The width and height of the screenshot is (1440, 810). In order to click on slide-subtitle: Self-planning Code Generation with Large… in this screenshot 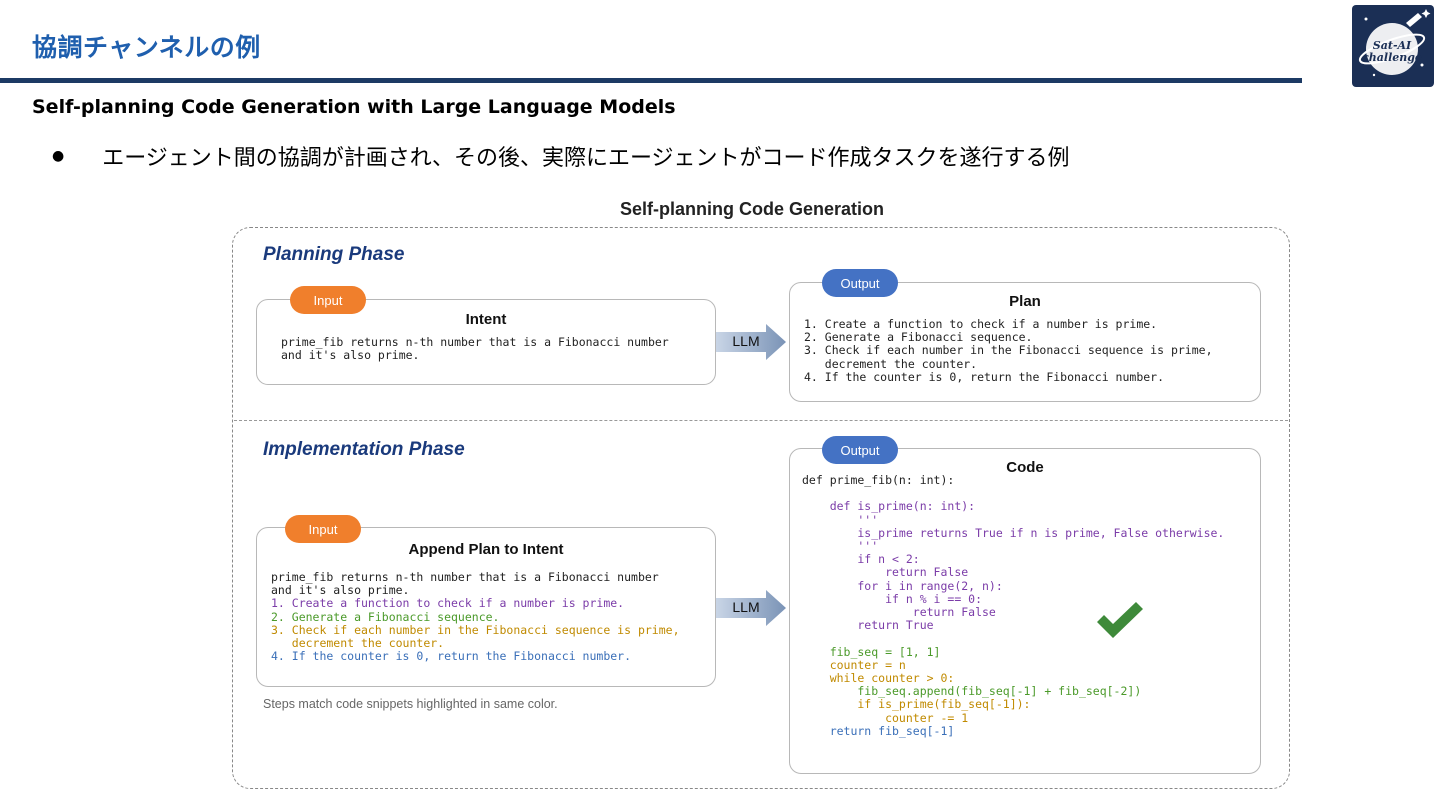, I will do `click(354, 107)`.